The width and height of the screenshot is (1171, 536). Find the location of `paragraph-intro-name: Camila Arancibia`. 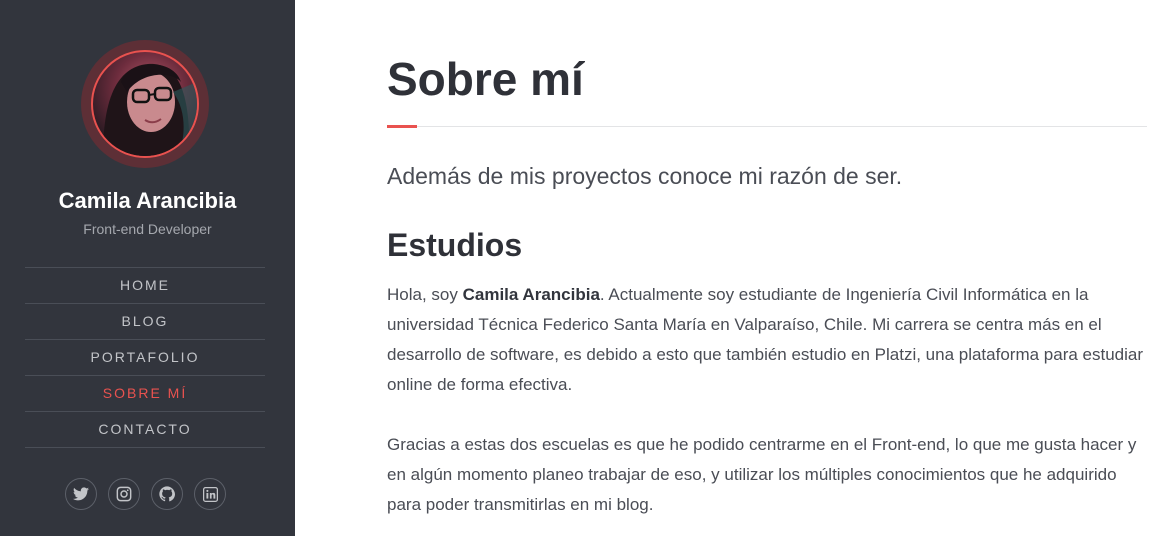

paragraph-intro-name: Camila Arancibia is located at coordinates (531, 294).